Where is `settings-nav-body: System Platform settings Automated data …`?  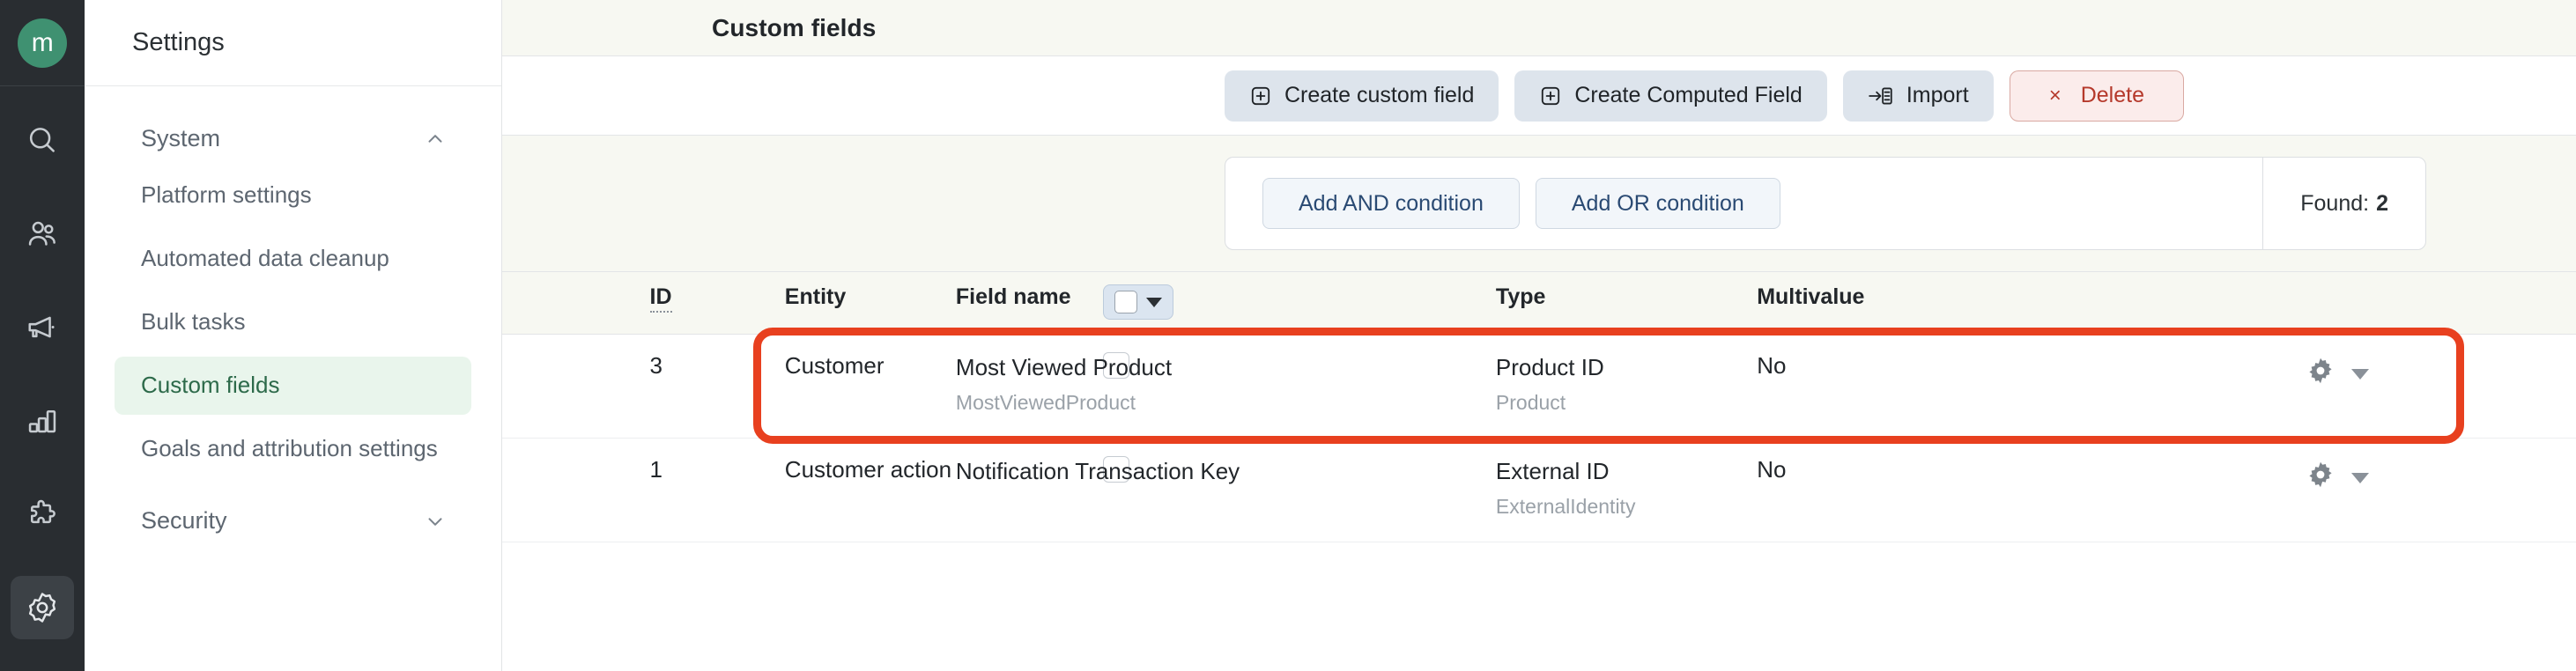
settings-nav-body: System Platform settings Automated data … is located at coordinates (293, 378).